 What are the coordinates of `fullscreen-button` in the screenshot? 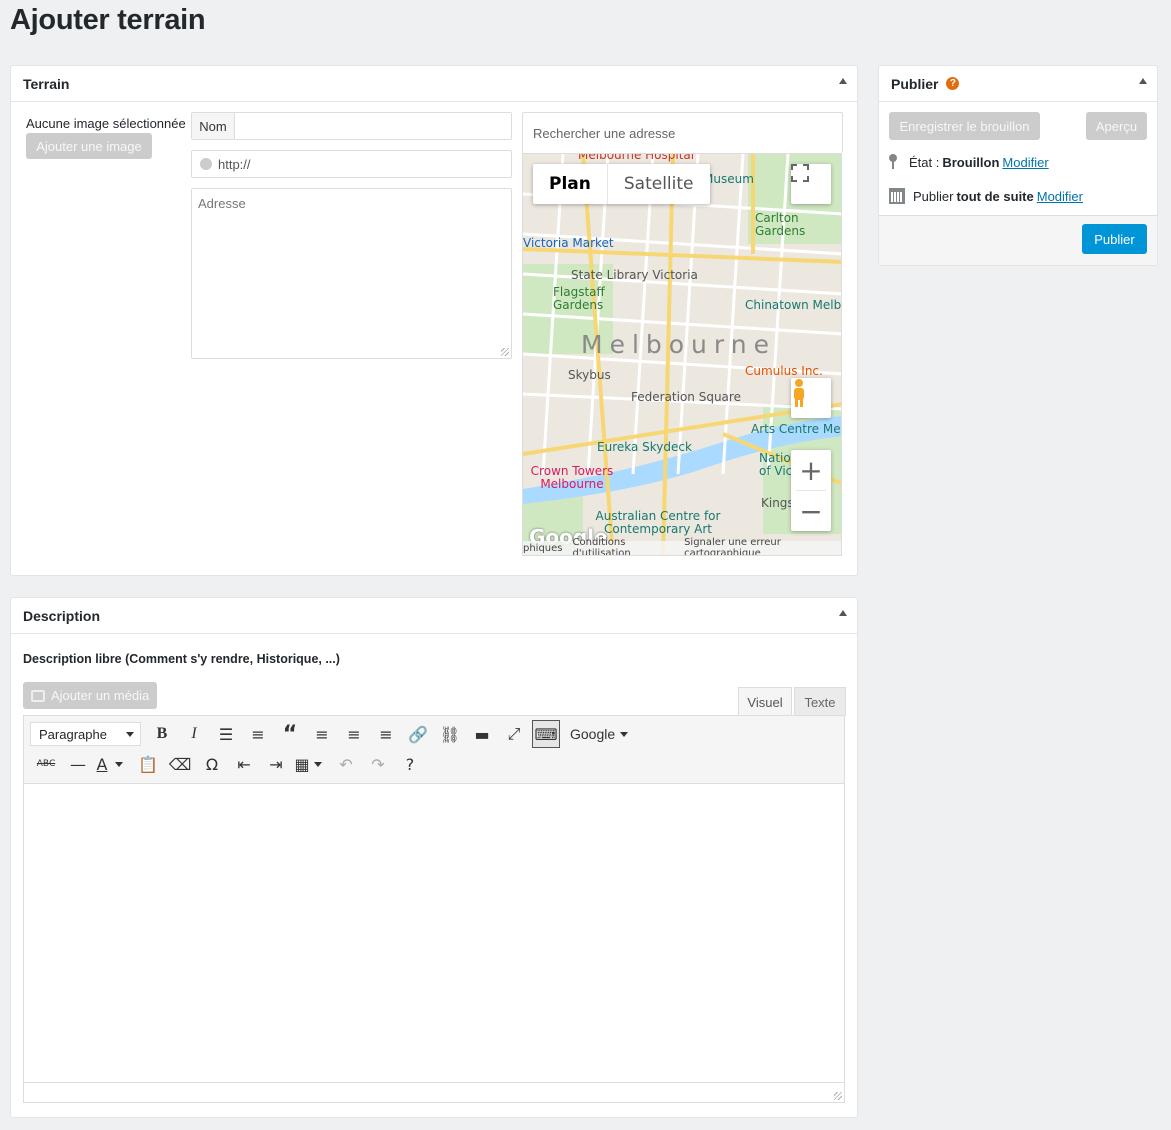 It's located at (811, 184).